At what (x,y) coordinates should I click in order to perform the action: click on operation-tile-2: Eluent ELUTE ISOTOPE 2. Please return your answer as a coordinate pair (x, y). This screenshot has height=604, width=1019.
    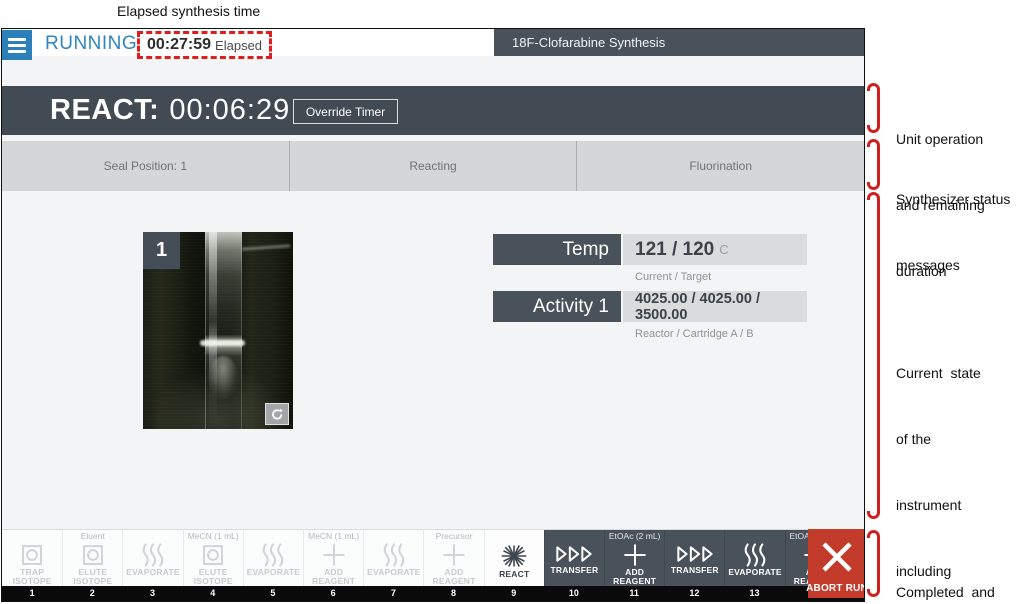
    Looking at the image, I should click on (92, 565).